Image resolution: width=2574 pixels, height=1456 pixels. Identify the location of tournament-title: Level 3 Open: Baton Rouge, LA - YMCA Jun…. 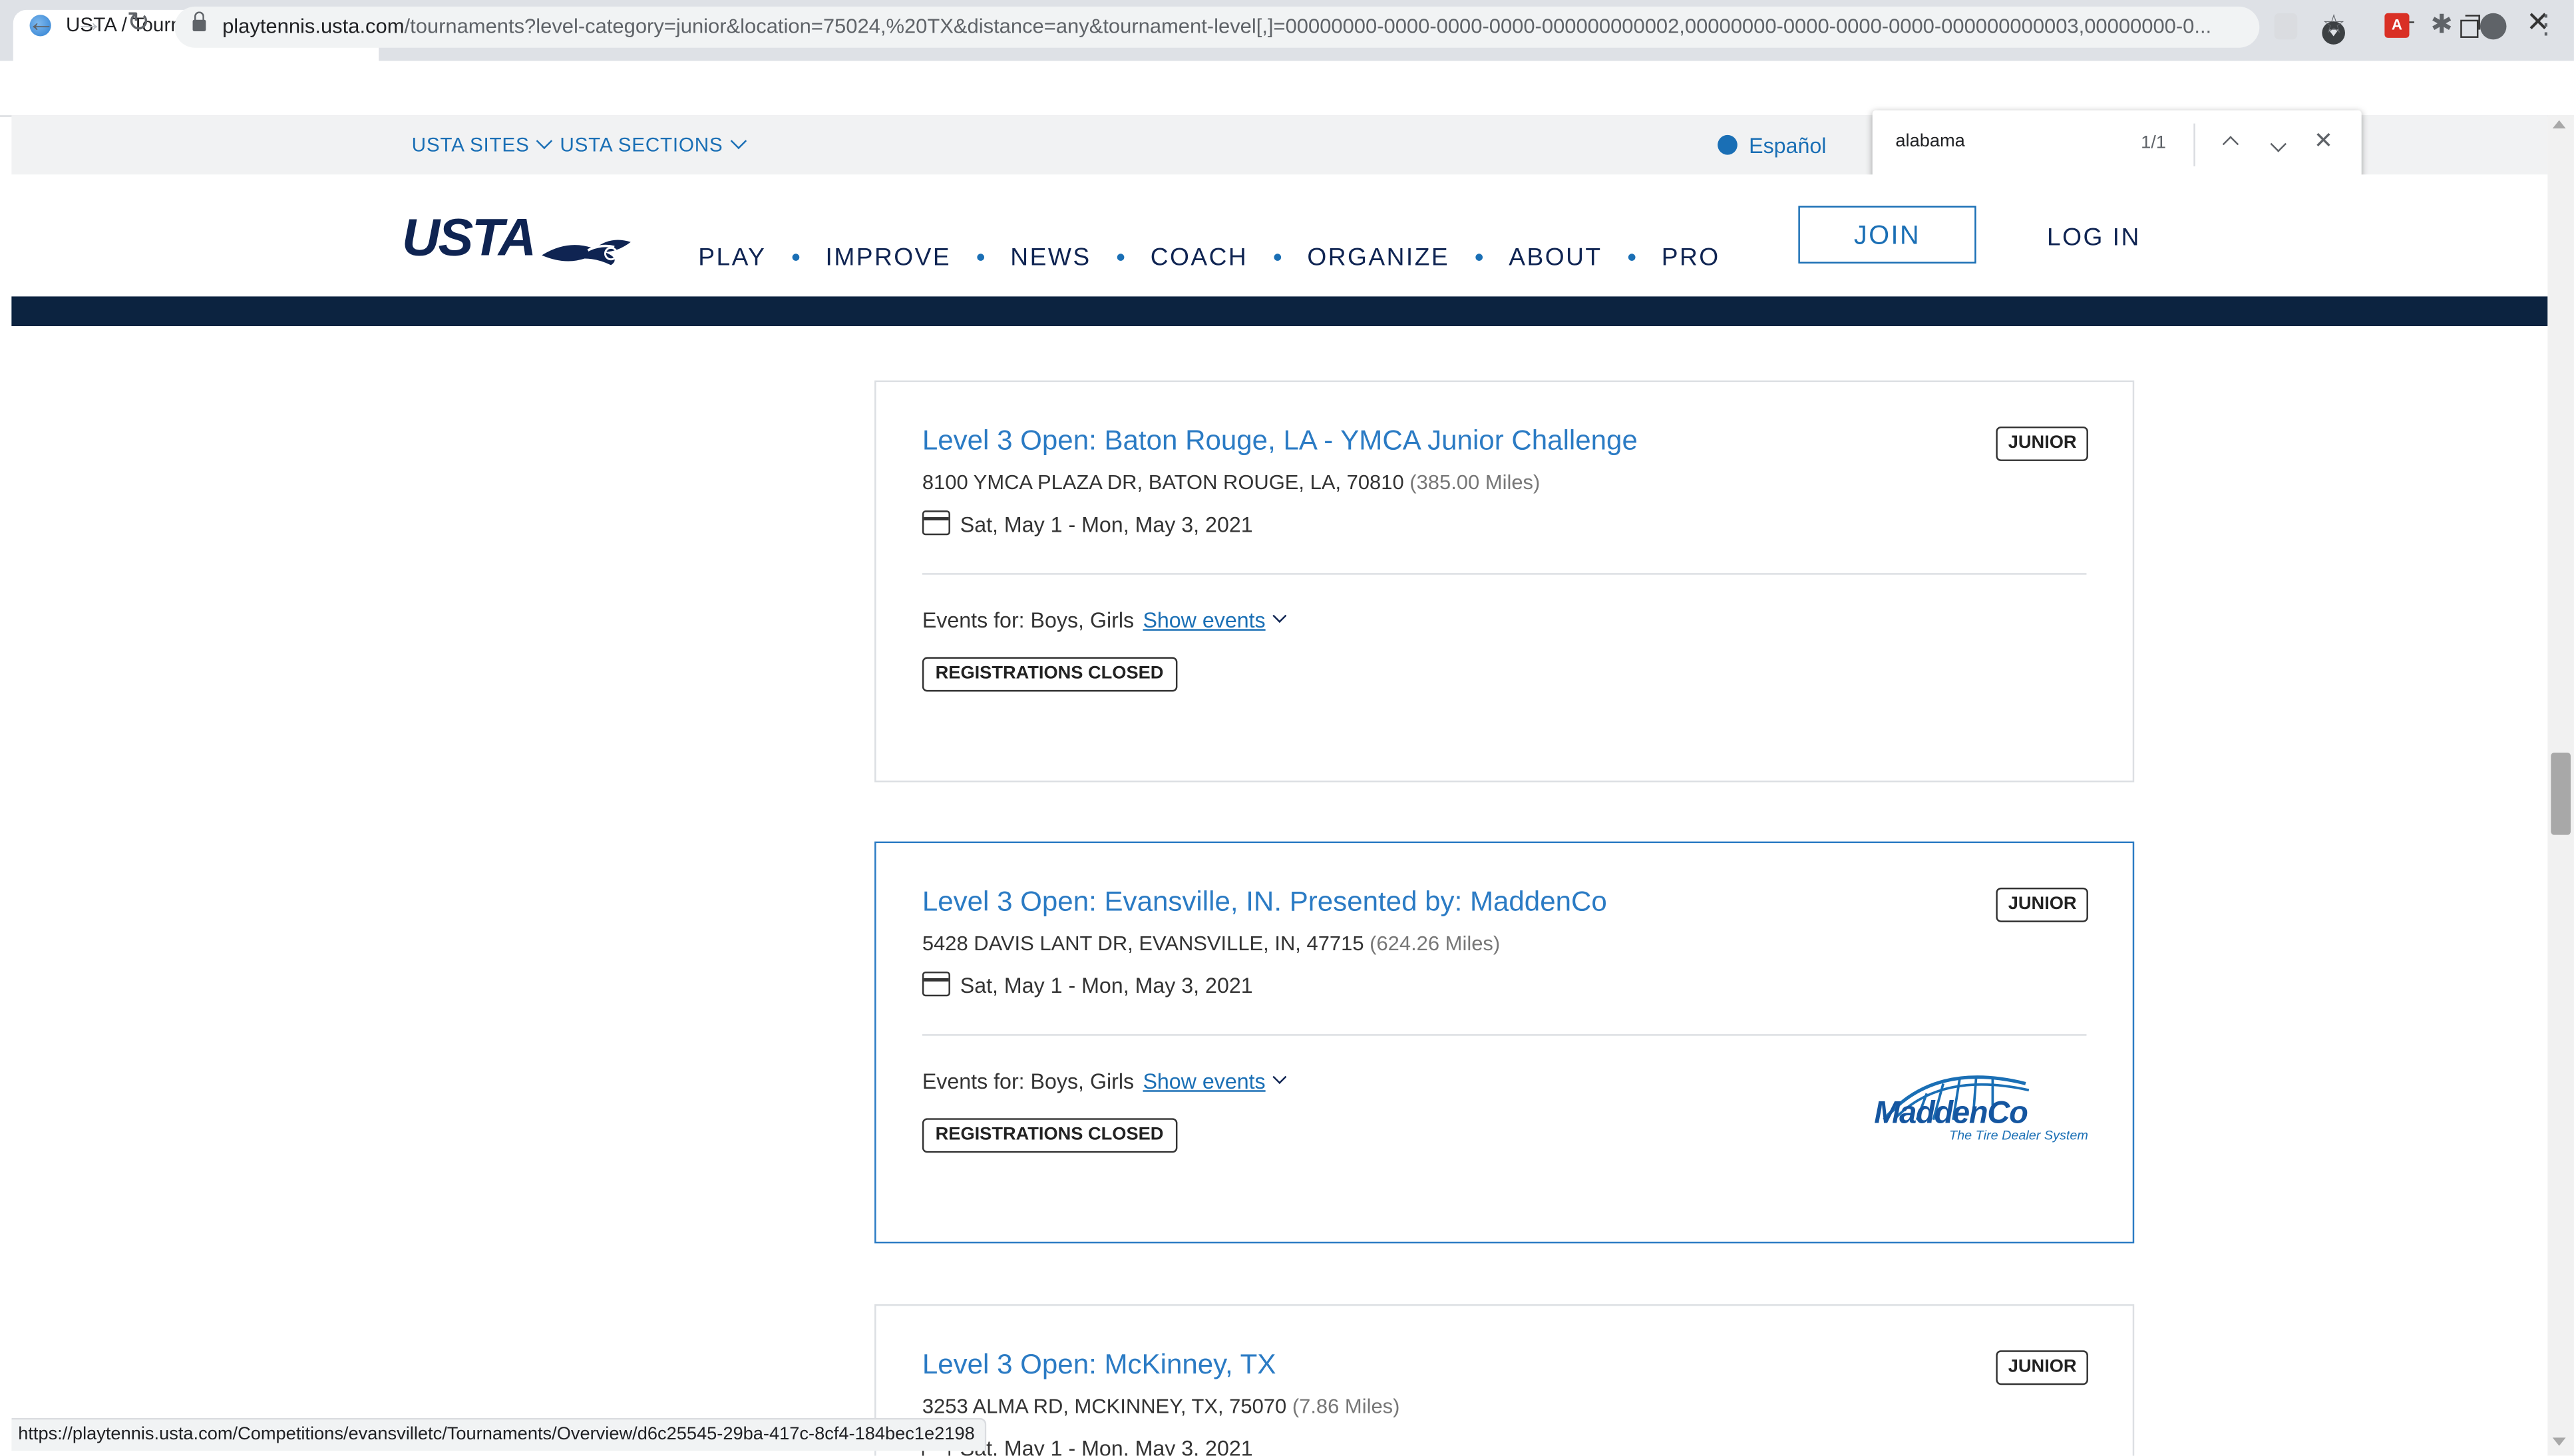
(1280, 441).